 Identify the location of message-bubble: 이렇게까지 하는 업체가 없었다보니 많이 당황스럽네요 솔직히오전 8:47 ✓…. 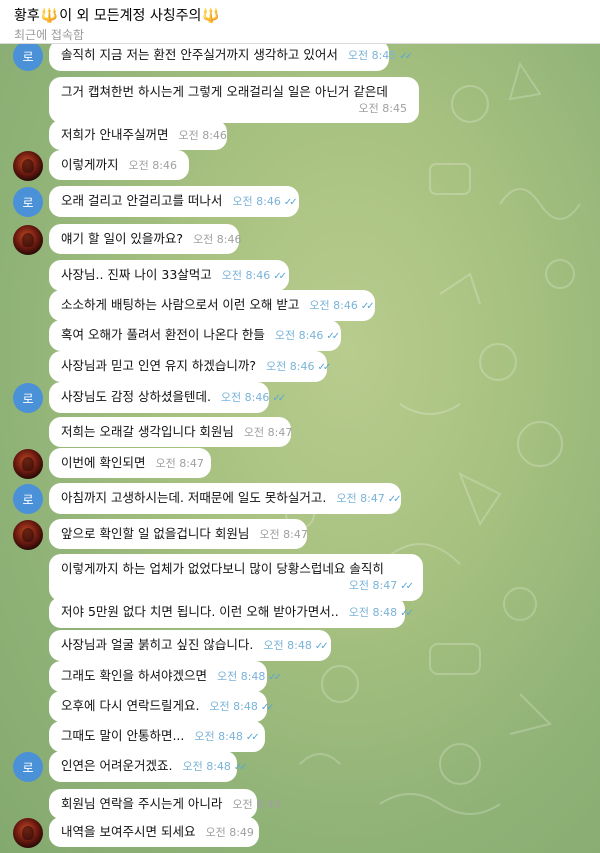
(236, 577).